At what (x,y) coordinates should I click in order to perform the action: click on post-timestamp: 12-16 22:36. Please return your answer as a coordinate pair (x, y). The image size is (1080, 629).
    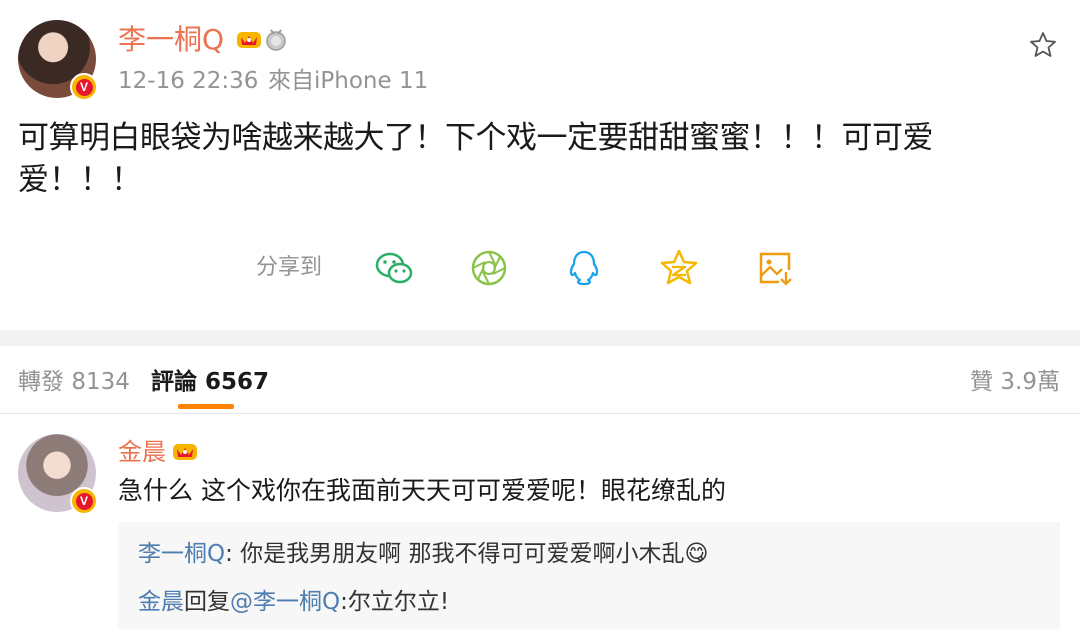
    Looking at the image, I should click on (188, 81).